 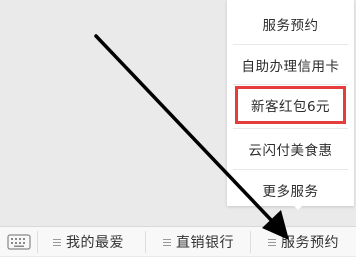 What do you see at coordinates (290, 192) in the screenshot?
I see `menu-item-label: 更多服务` at bounding box center [290, 192].